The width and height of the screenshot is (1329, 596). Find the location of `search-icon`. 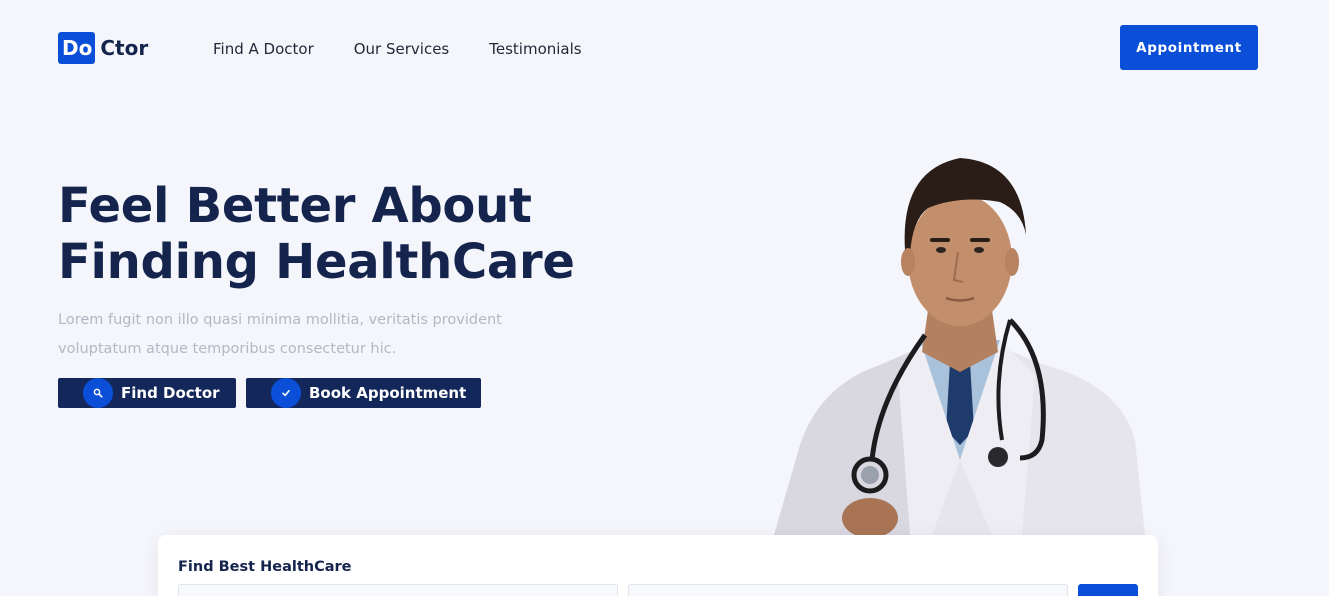

search-icon is located at coordinates (98, 393).